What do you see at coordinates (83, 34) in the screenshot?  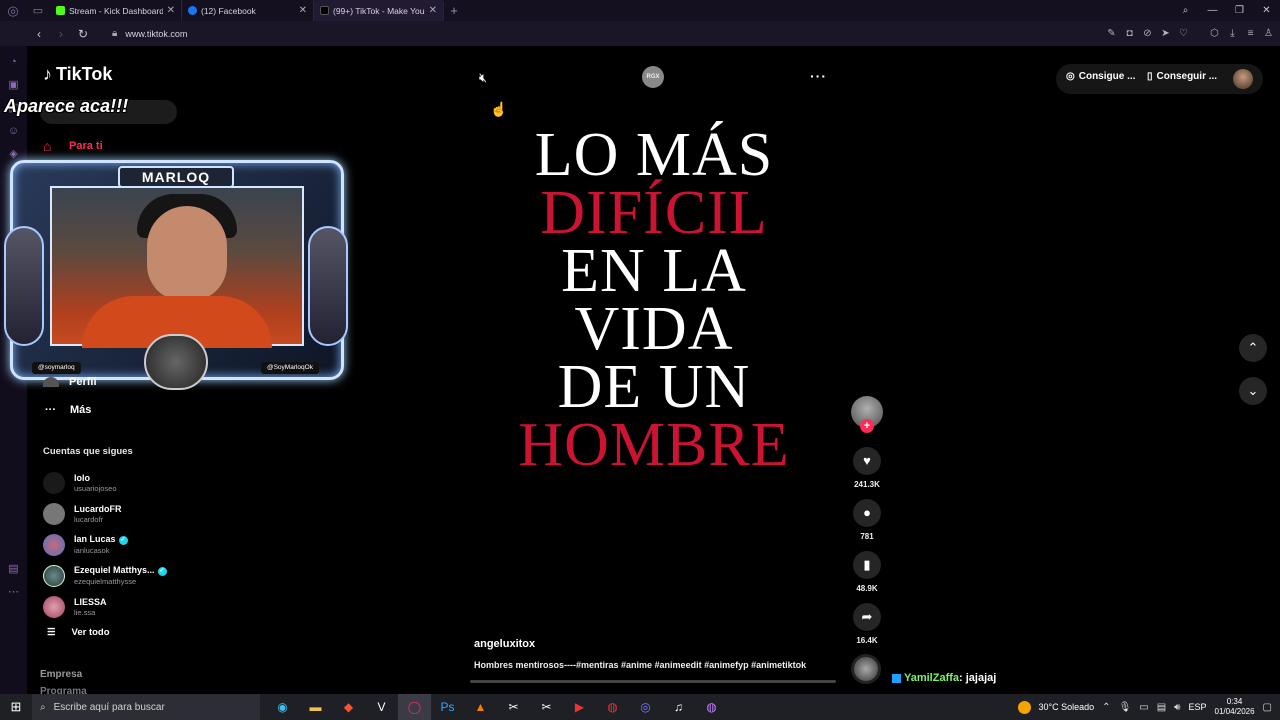 I see `reload-icon: ↻` at bounding box center [83, 34].